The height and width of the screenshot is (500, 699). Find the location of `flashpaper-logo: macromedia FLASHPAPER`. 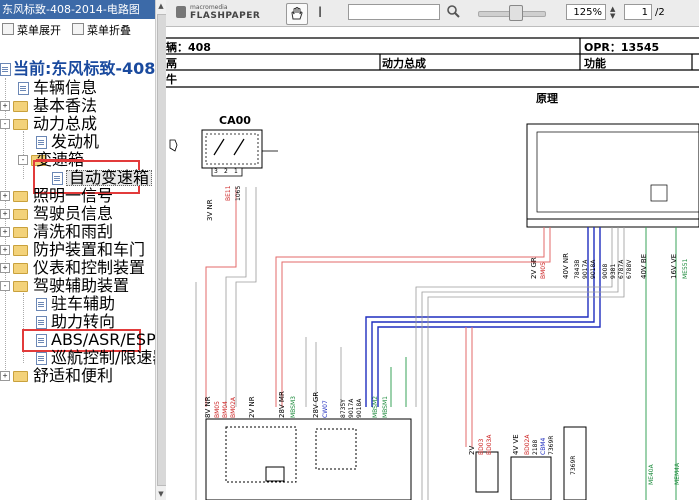

flashpaper-logo: macromedia FLASHPAPER is located at coordinates (217, 13).